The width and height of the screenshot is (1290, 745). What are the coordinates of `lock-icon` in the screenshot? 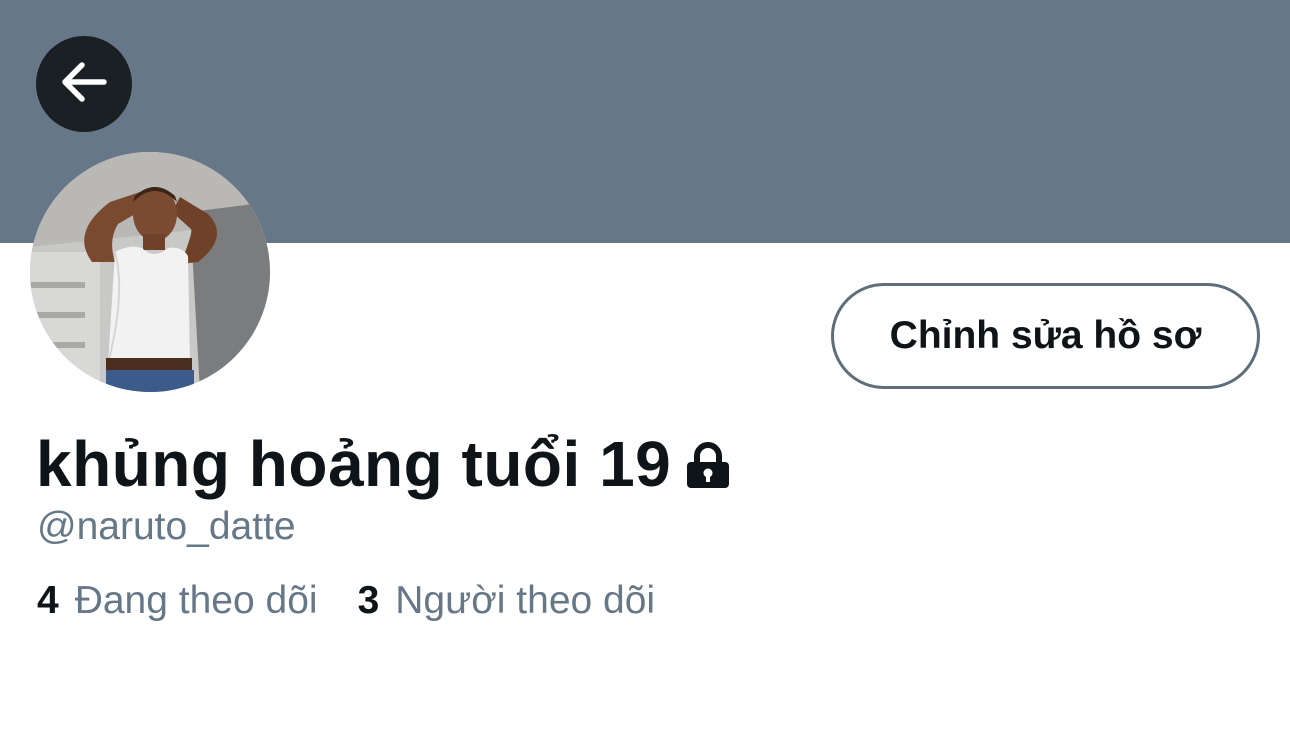 It's located at (708, 466).